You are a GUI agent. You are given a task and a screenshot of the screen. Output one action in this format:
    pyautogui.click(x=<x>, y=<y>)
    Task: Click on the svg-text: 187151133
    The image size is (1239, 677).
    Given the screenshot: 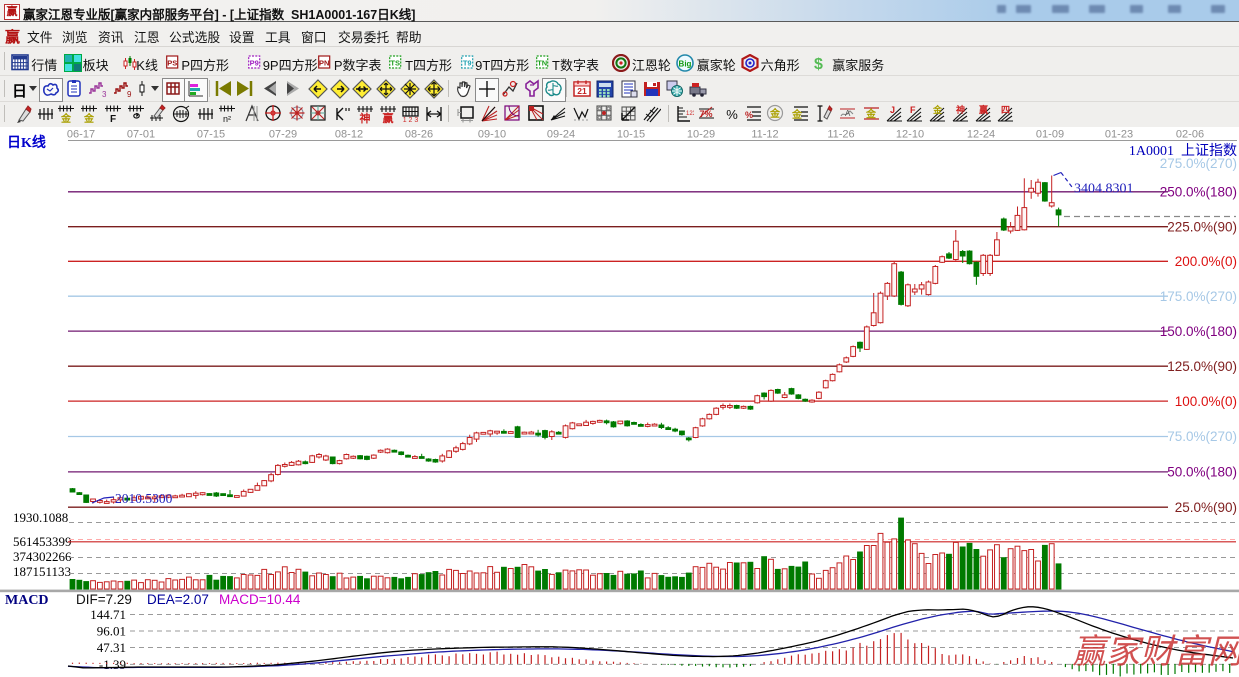 What is the action you would take?
    pyautogui.click(x=42, y=571)
    